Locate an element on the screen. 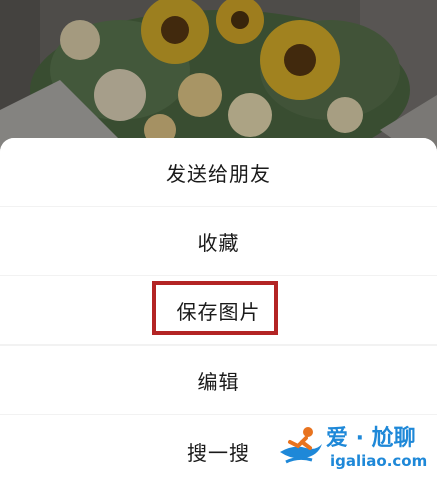 The image size is (437, 488). send-to-friend-label: 发送给朋友 is located at coordinates (218, 173).